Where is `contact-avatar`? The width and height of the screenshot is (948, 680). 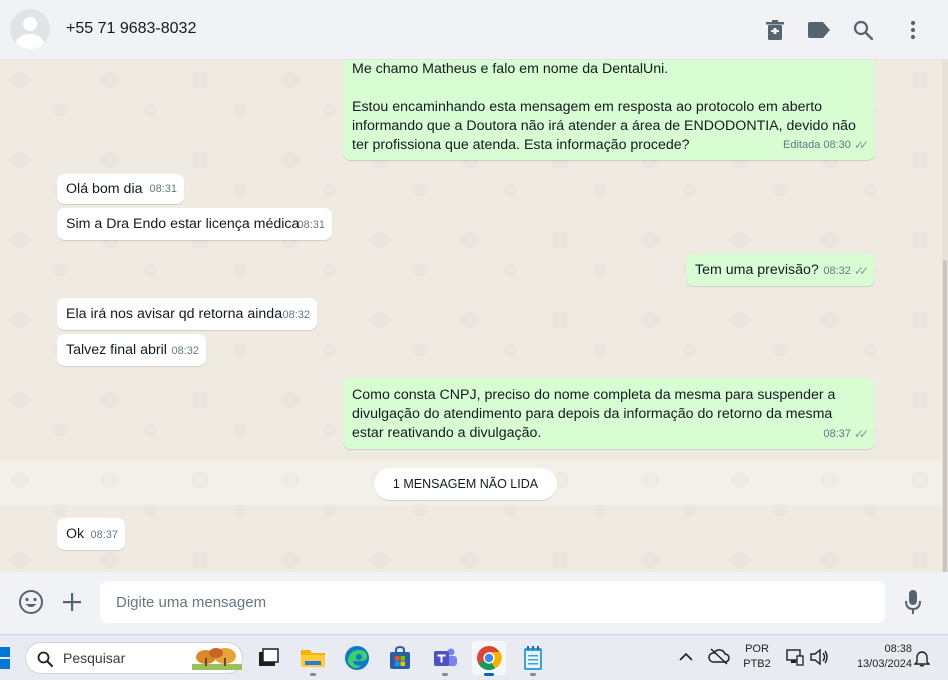
contact-avatar is located at coordinates (30, 29).